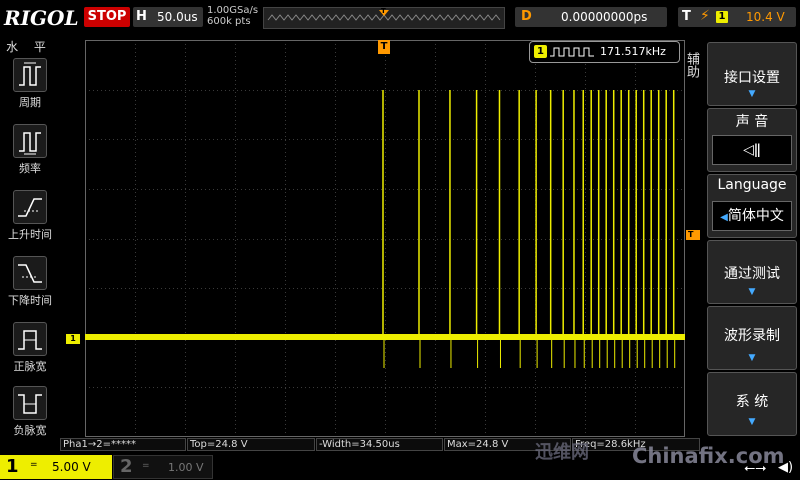 The image size is (800, 480). I want to click on utility-menu-title: 辅助, so click(691, 65).